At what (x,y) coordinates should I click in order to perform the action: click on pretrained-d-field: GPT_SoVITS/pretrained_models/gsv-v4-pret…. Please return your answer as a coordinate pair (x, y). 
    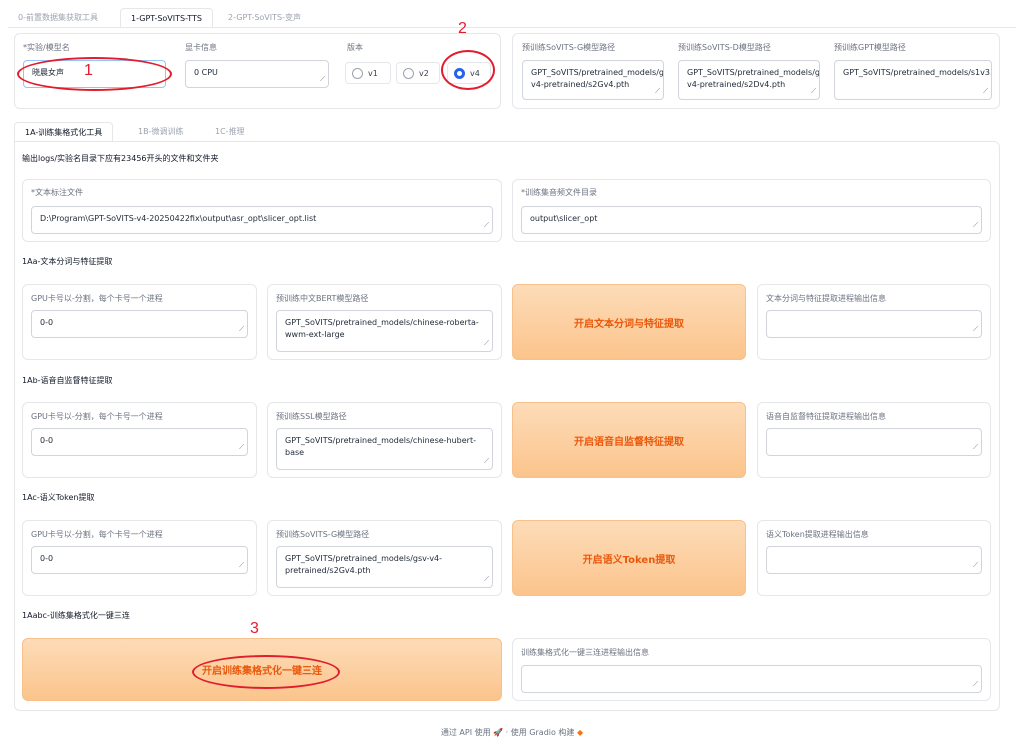
    Looking at the image, I should click on (749, 80).